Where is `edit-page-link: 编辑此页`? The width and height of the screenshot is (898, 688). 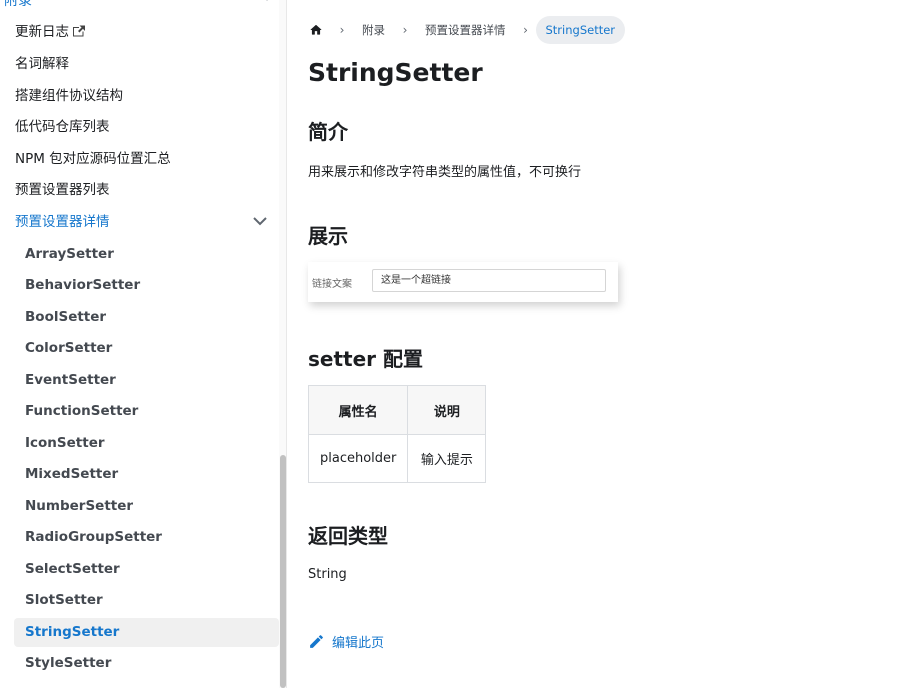 edit-page-link: 编辑此页 is located at coordinates (346, 641).